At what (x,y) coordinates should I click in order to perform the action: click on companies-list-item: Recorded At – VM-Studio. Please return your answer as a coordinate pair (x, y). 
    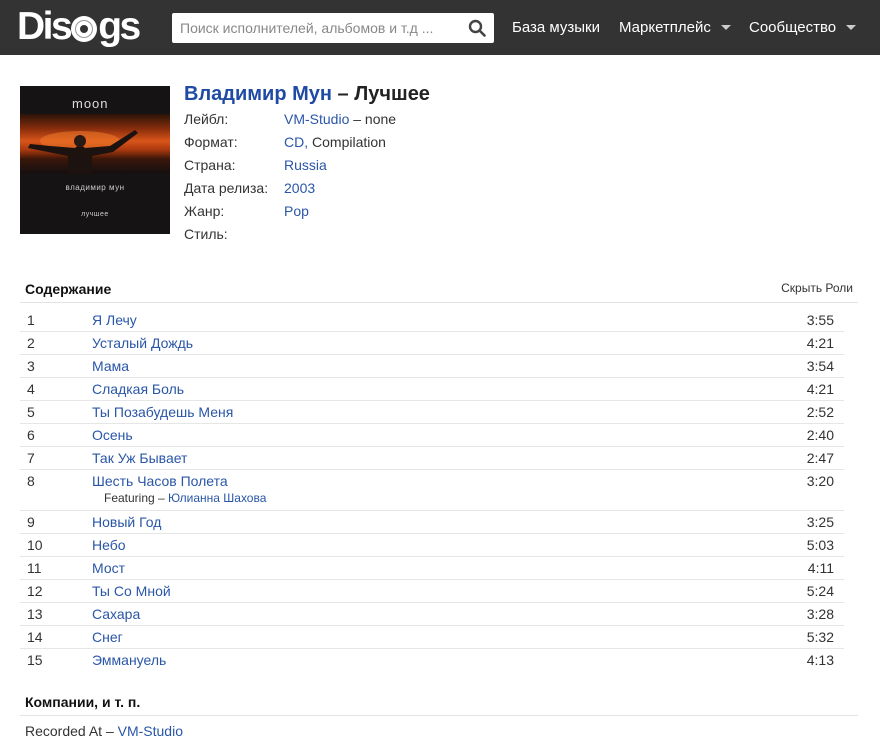
    Looking at the image, I should click on (104, 731).